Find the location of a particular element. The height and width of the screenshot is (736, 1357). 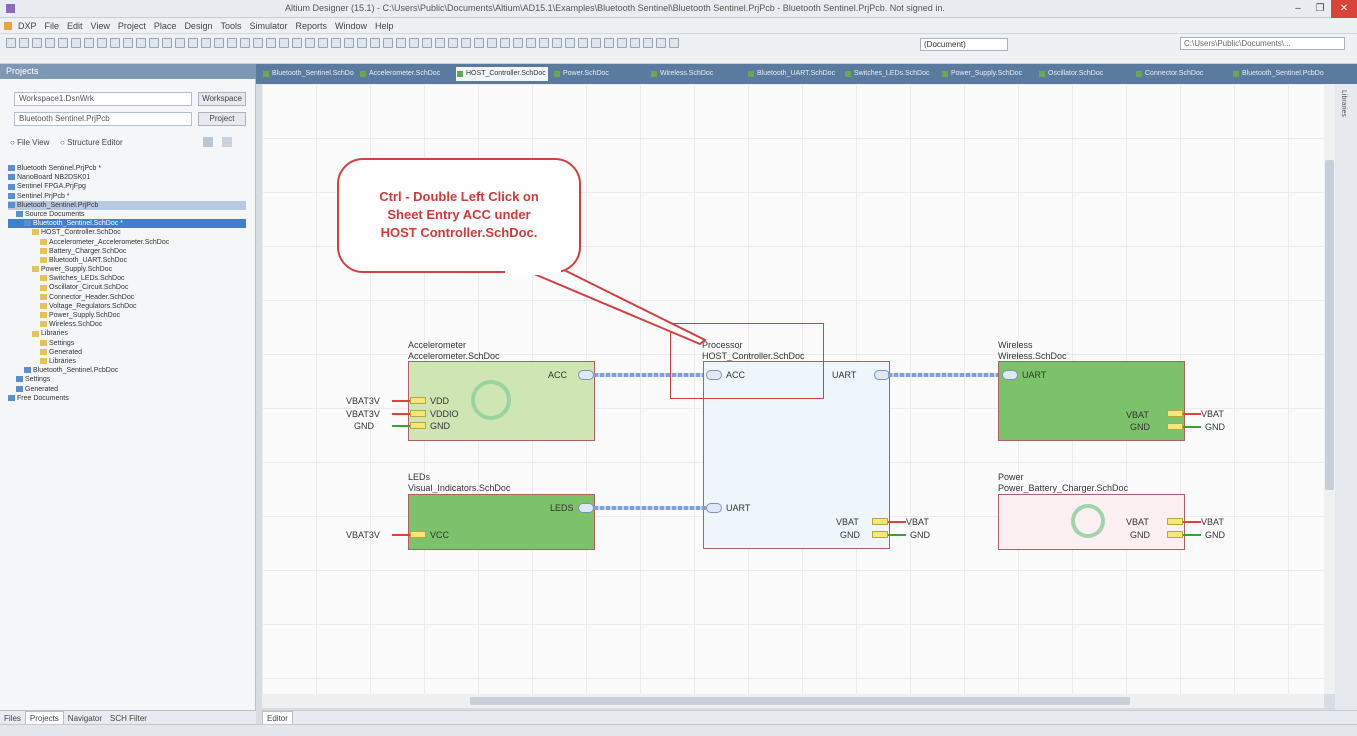

sheet-entry-leds: LEDS is located at coordinates (562, 508).